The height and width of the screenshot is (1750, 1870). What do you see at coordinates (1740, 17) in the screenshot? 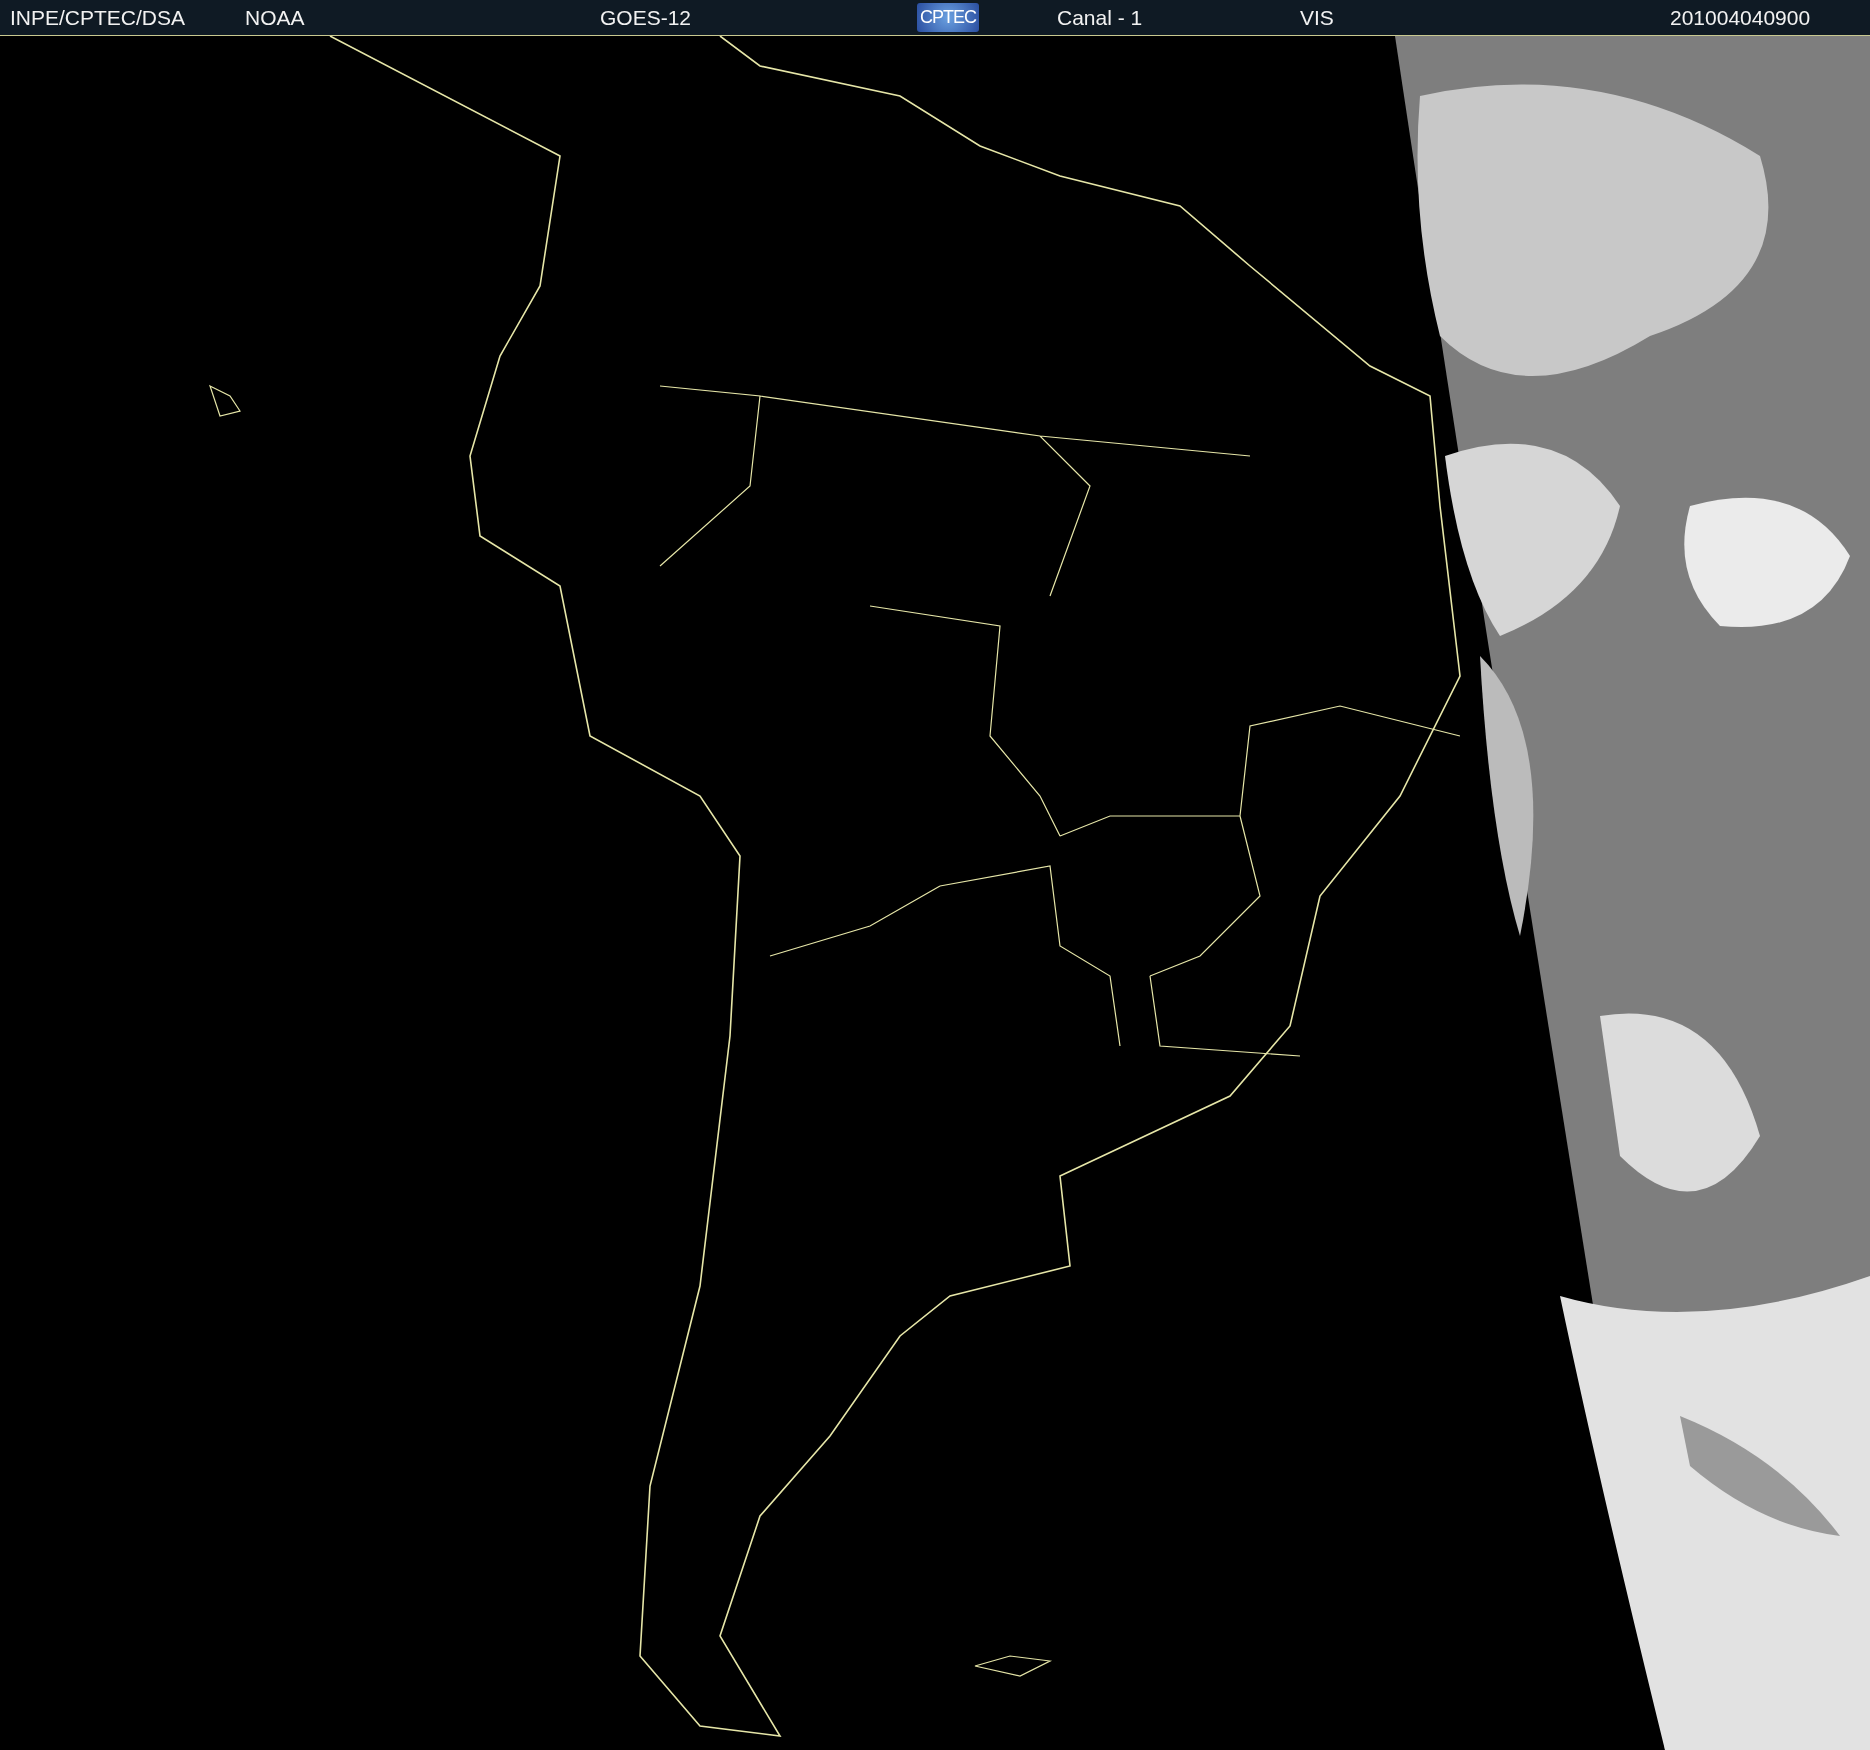
I see `timestamp-label: 201004040900` at bounding box center [1740, 17].